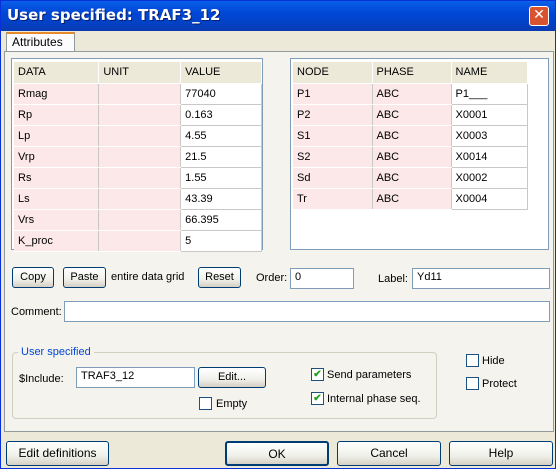 The image size is (556, 469). What do you see at coordinates (493, 361) in the screenshot?
I see `hide-label: Hide` at bounding box center [493, 361].